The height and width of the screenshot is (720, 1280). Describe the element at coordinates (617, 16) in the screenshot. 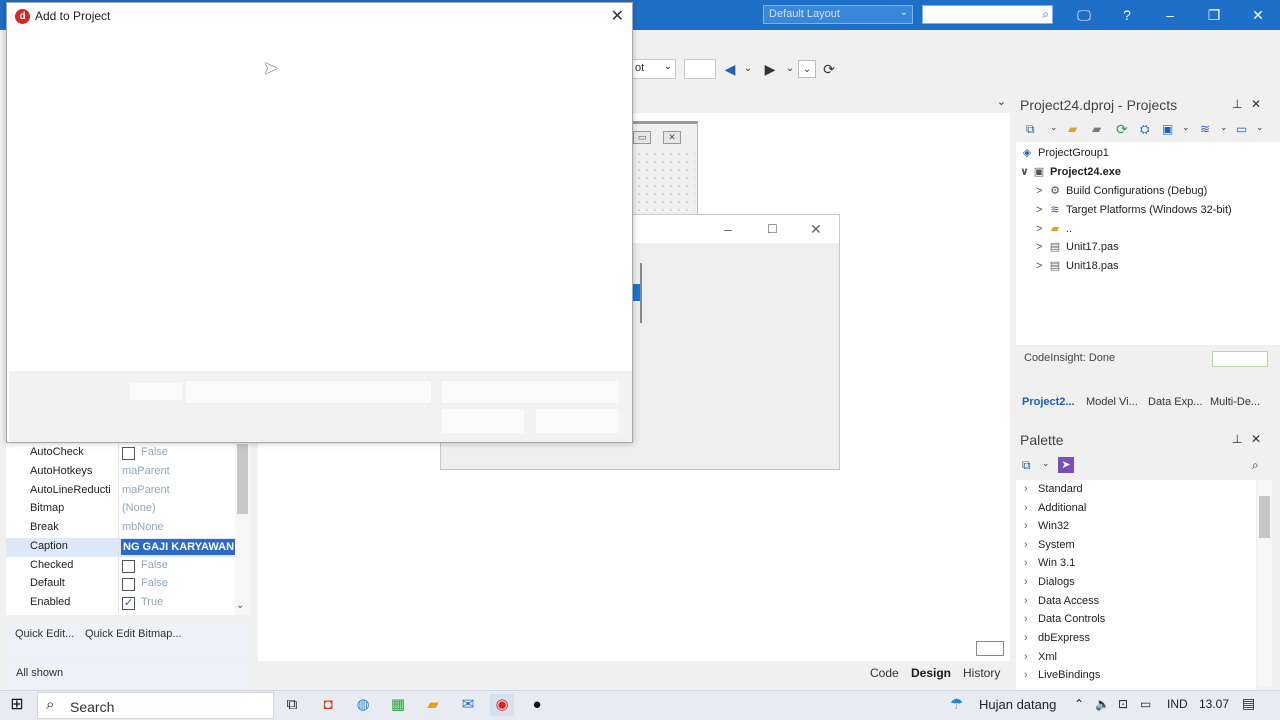

I see `dialog-close-button: ✕` at that location.